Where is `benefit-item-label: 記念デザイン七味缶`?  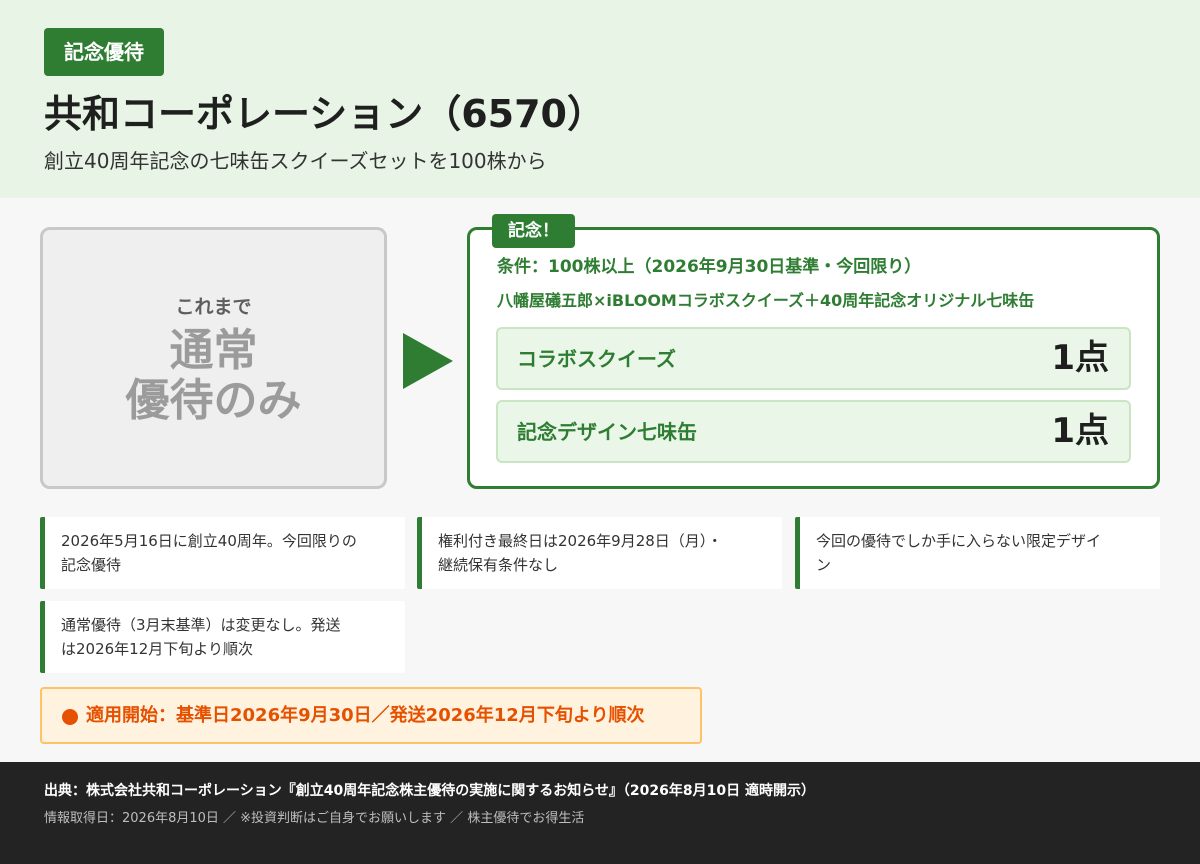
benefit-item-label: 記念デザイン七味缶 is located at coordinates (607, 432).